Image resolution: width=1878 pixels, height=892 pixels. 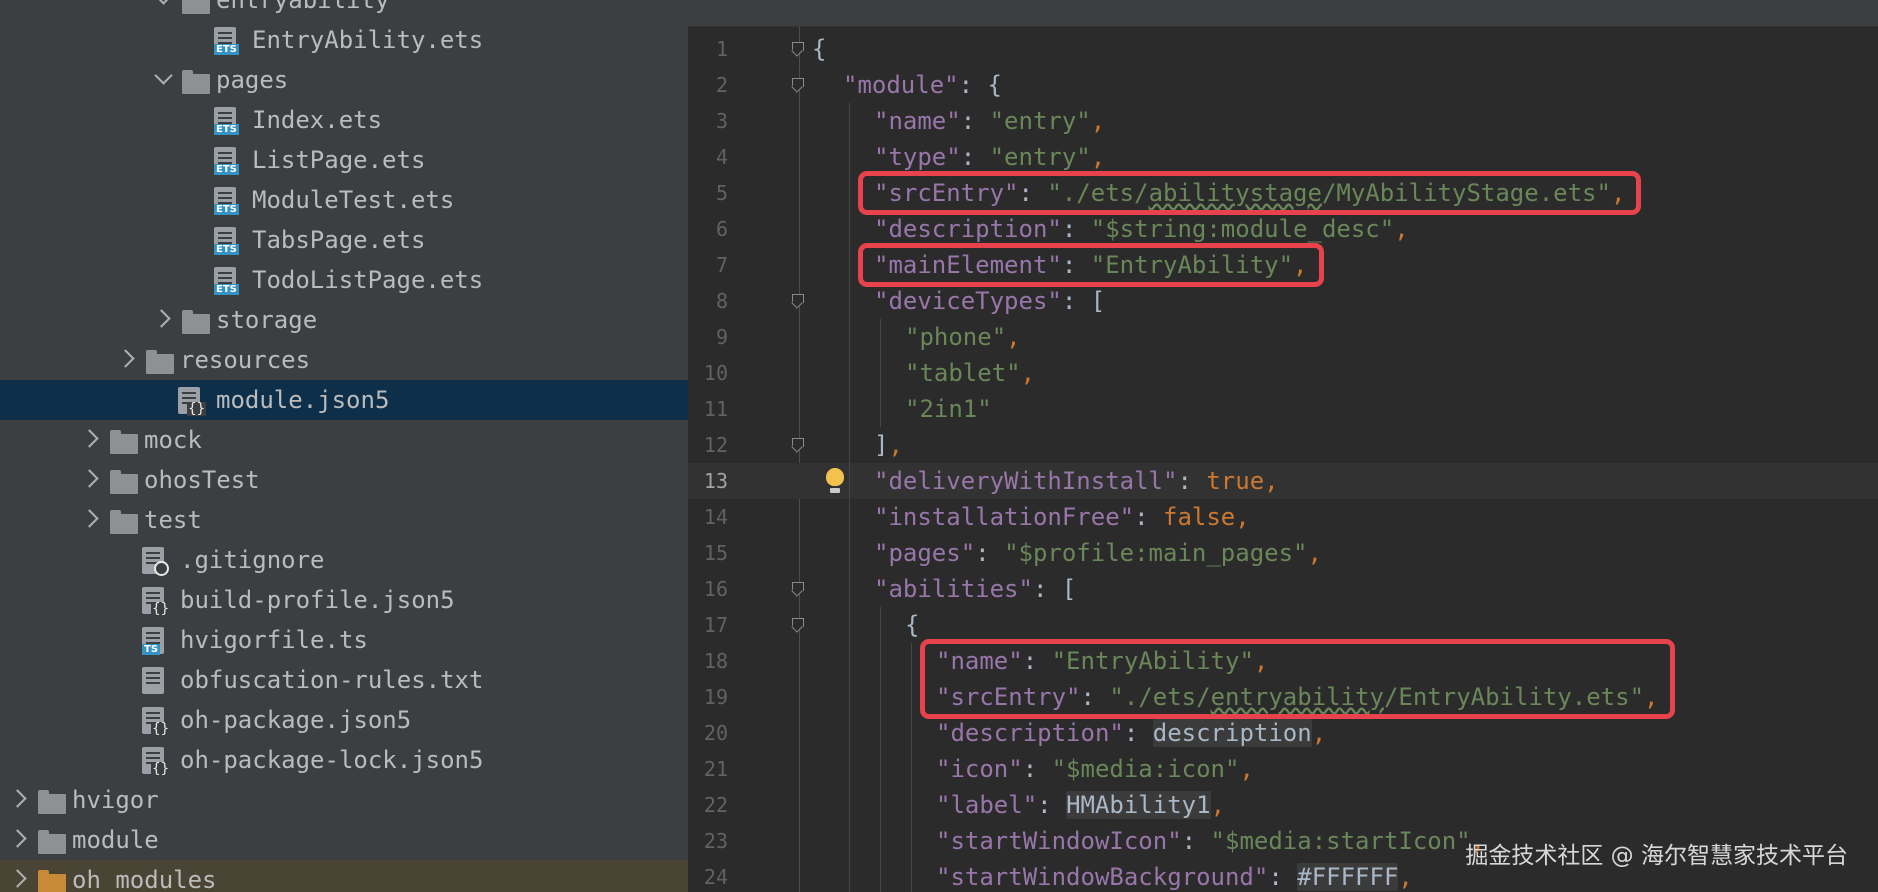 I want to click on code-line: 4 "type": "entry",, so click(x=1283, y=157).